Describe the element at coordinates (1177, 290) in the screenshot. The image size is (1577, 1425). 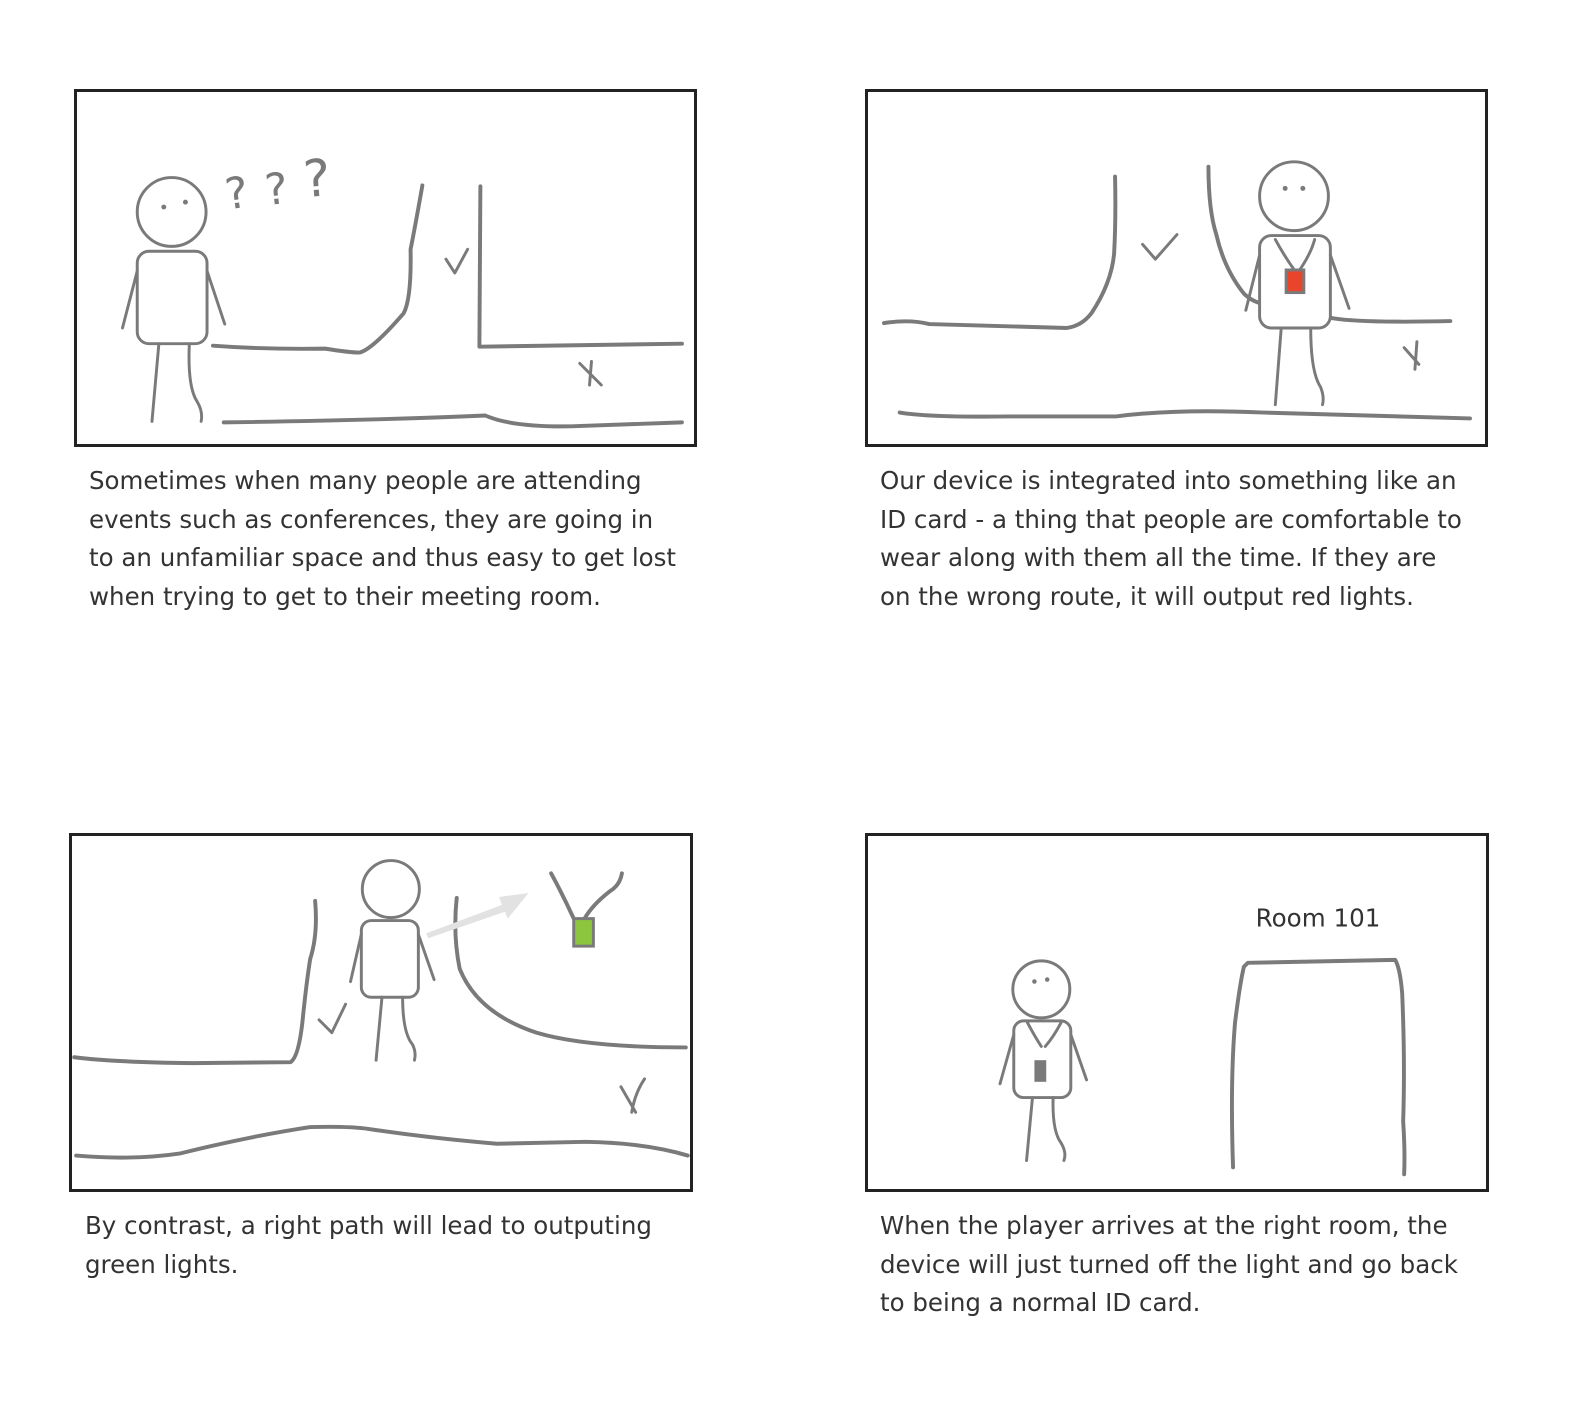
I see `panel-2-sketch` at that location.